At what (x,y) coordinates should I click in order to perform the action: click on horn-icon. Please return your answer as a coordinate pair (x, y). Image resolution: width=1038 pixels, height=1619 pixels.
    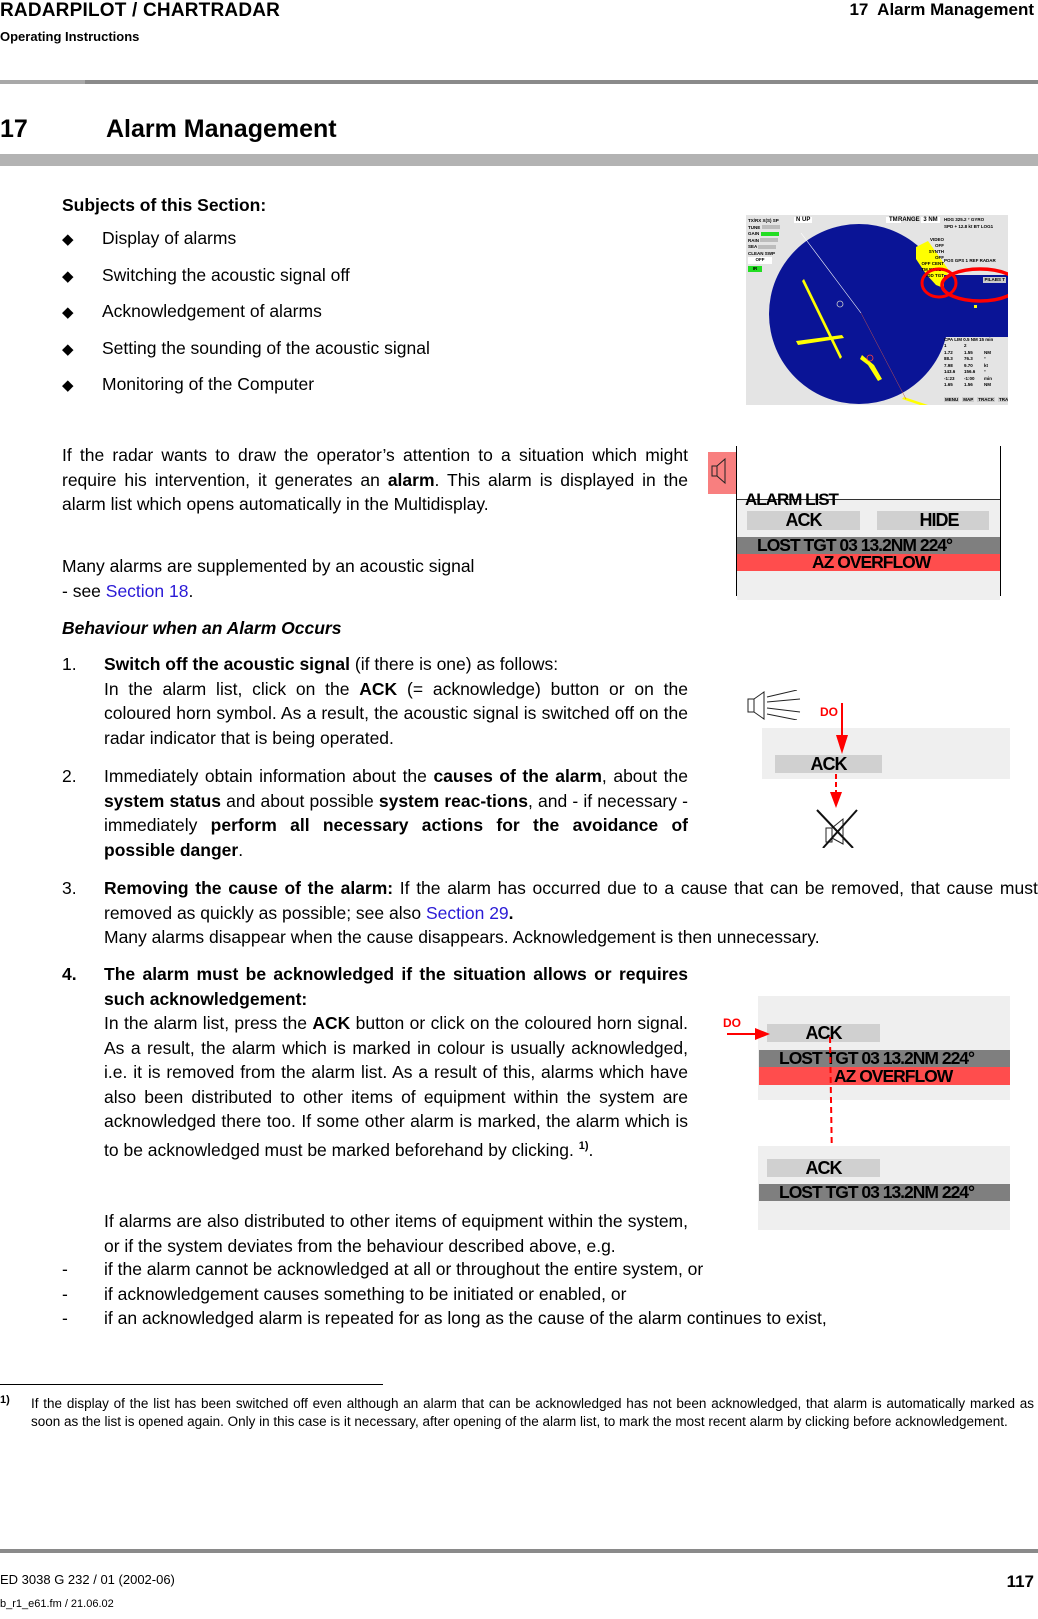
    Looking at the image, I should click on (718, 471).